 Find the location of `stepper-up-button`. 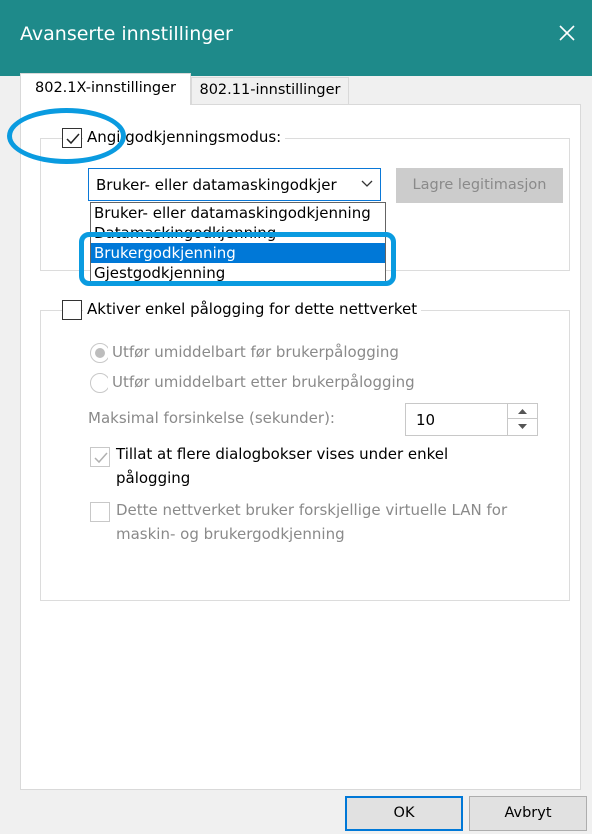

stepper-up-button is located at coordinates (522, 411).